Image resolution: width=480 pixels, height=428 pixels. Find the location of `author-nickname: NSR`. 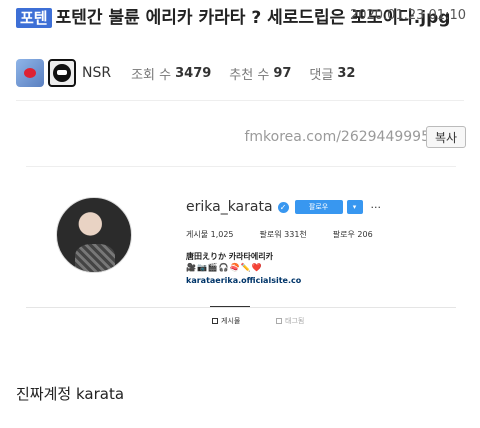

author-nickname: NSR is located at coordinates (96, 73).